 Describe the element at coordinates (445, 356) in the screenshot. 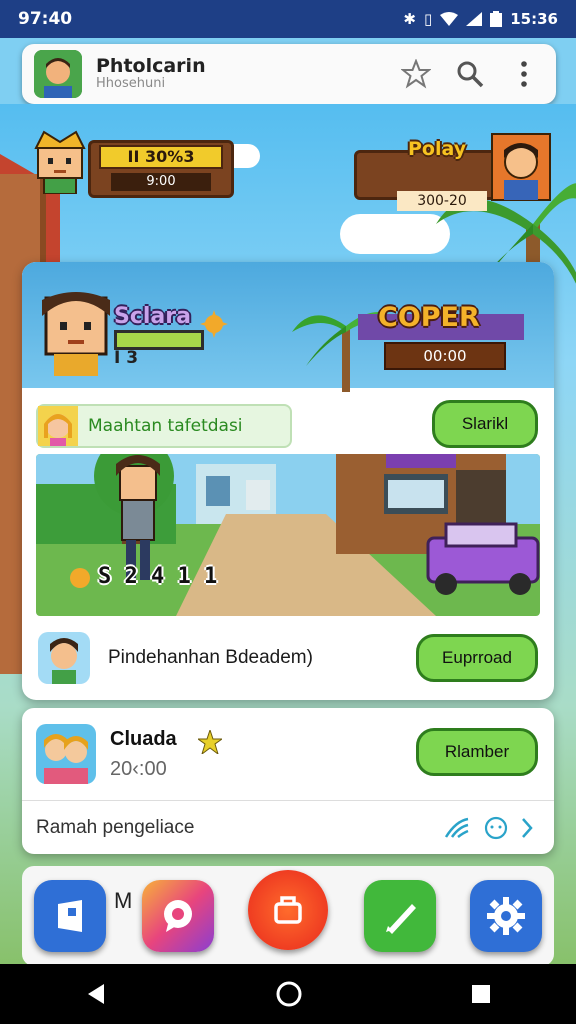

I see `match-timer: 00:00` at that location.